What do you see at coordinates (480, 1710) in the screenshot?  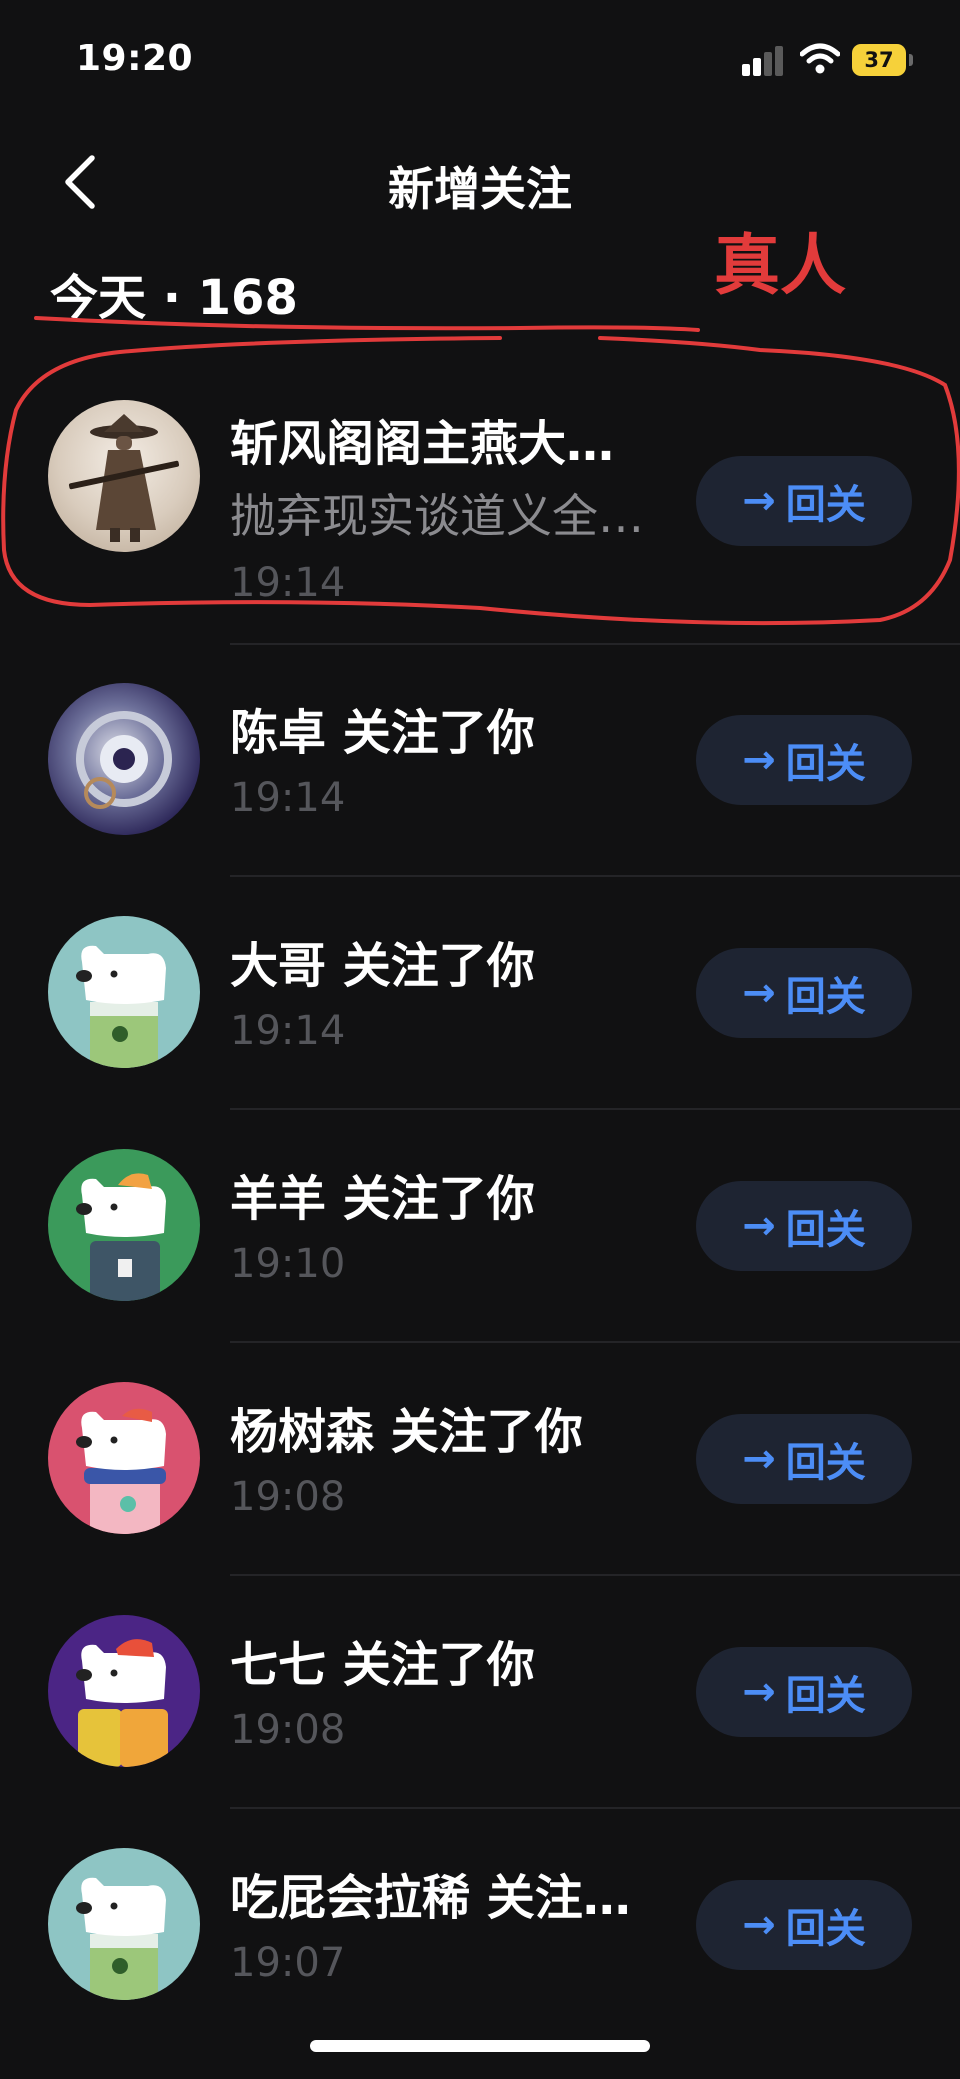 I see `list-item: 七七 关注了你 19:08 → 回关` at bounding box center [480, 1710].